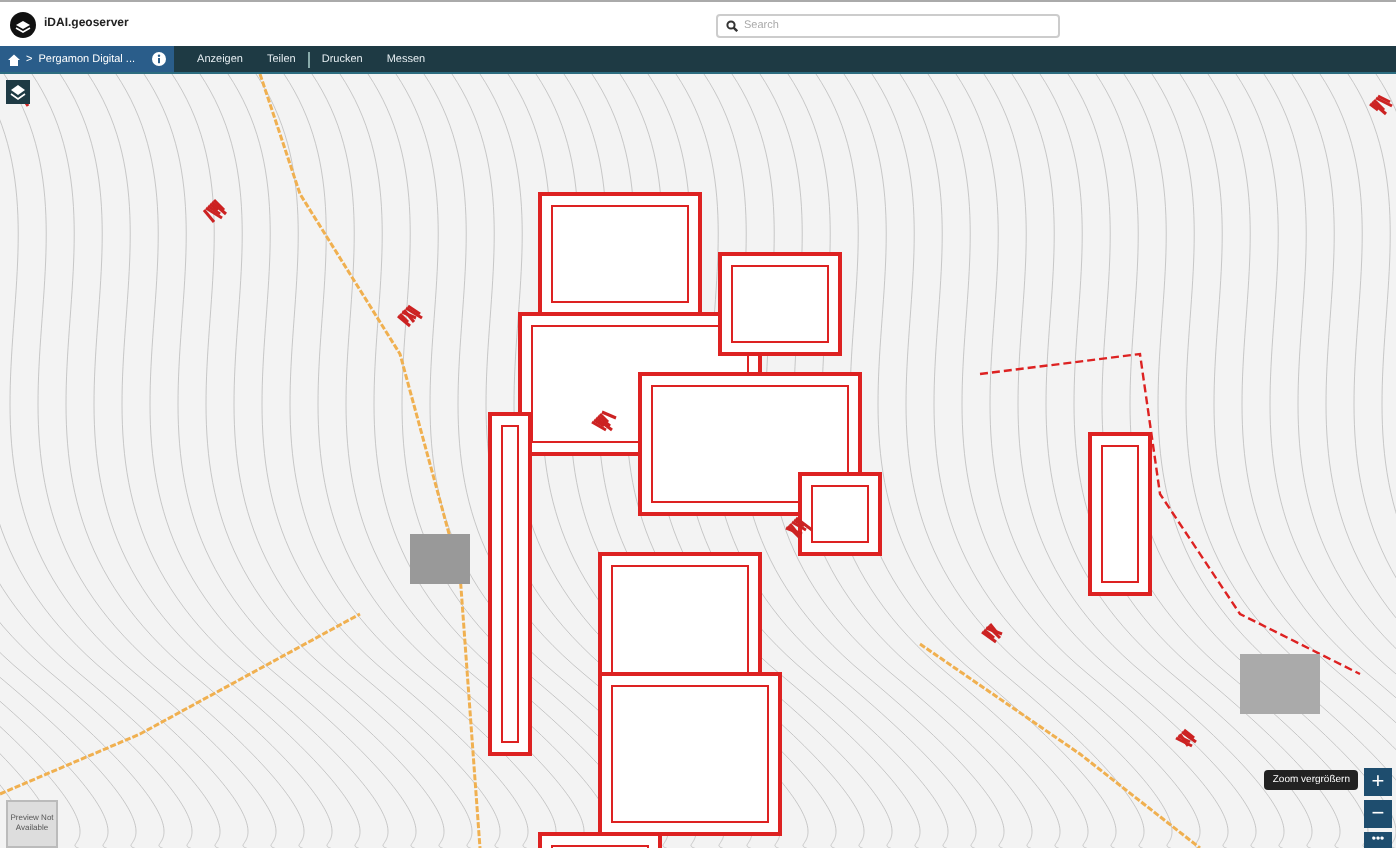 The width and height of the screenshot is (1396, 848). I want to click on zoom-out-button: −, so click(1378, 814).